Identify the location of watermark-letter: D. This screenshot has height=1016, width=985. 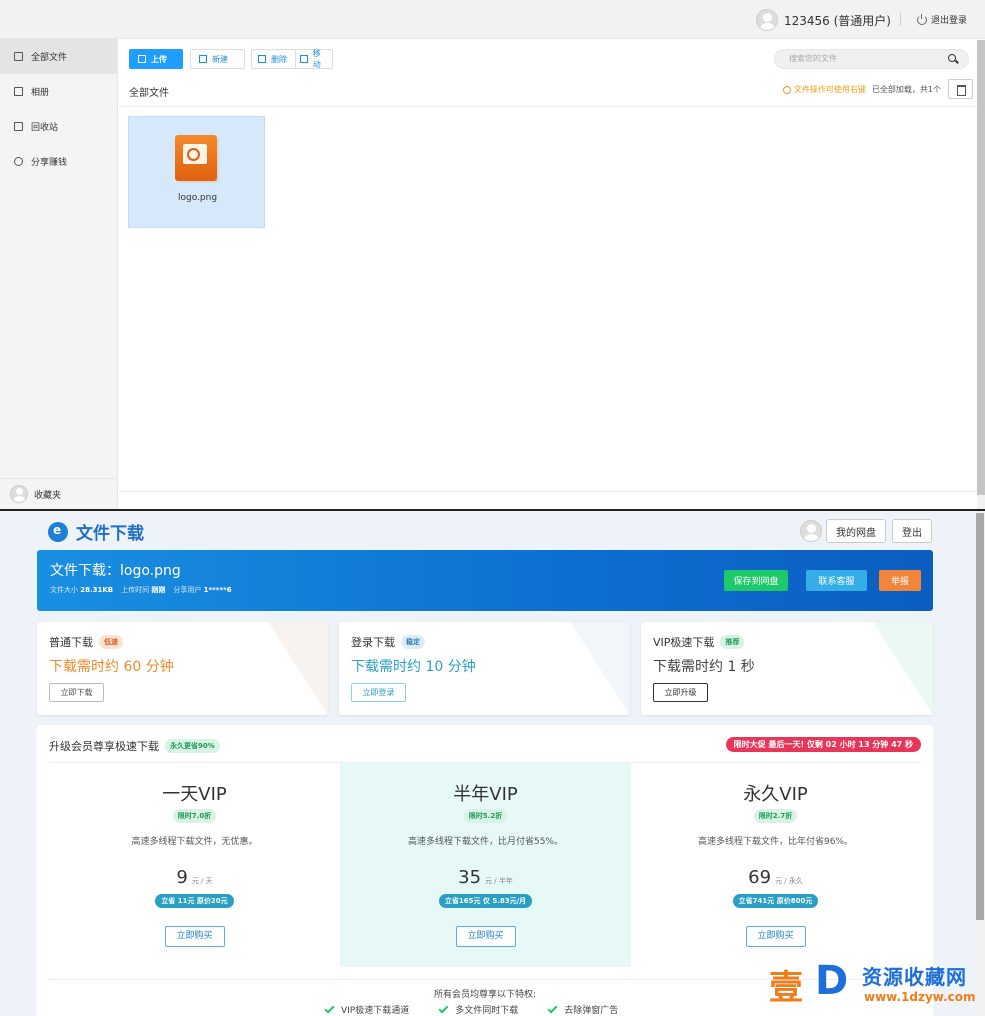
(832, 981).